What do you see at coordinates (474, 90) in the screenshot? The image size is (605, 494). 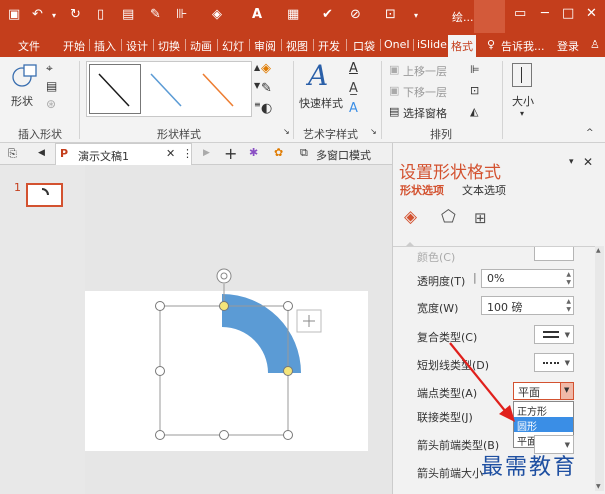 I see `group-icon: ⊡` at bounding box center [474, 90].